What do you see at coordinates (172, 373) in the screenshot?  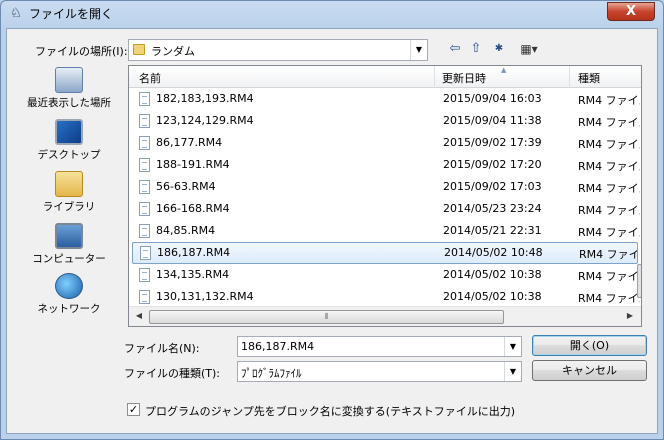 I see `filetype-label: ファイルの種類(T):` at bounding box center [172, 373].